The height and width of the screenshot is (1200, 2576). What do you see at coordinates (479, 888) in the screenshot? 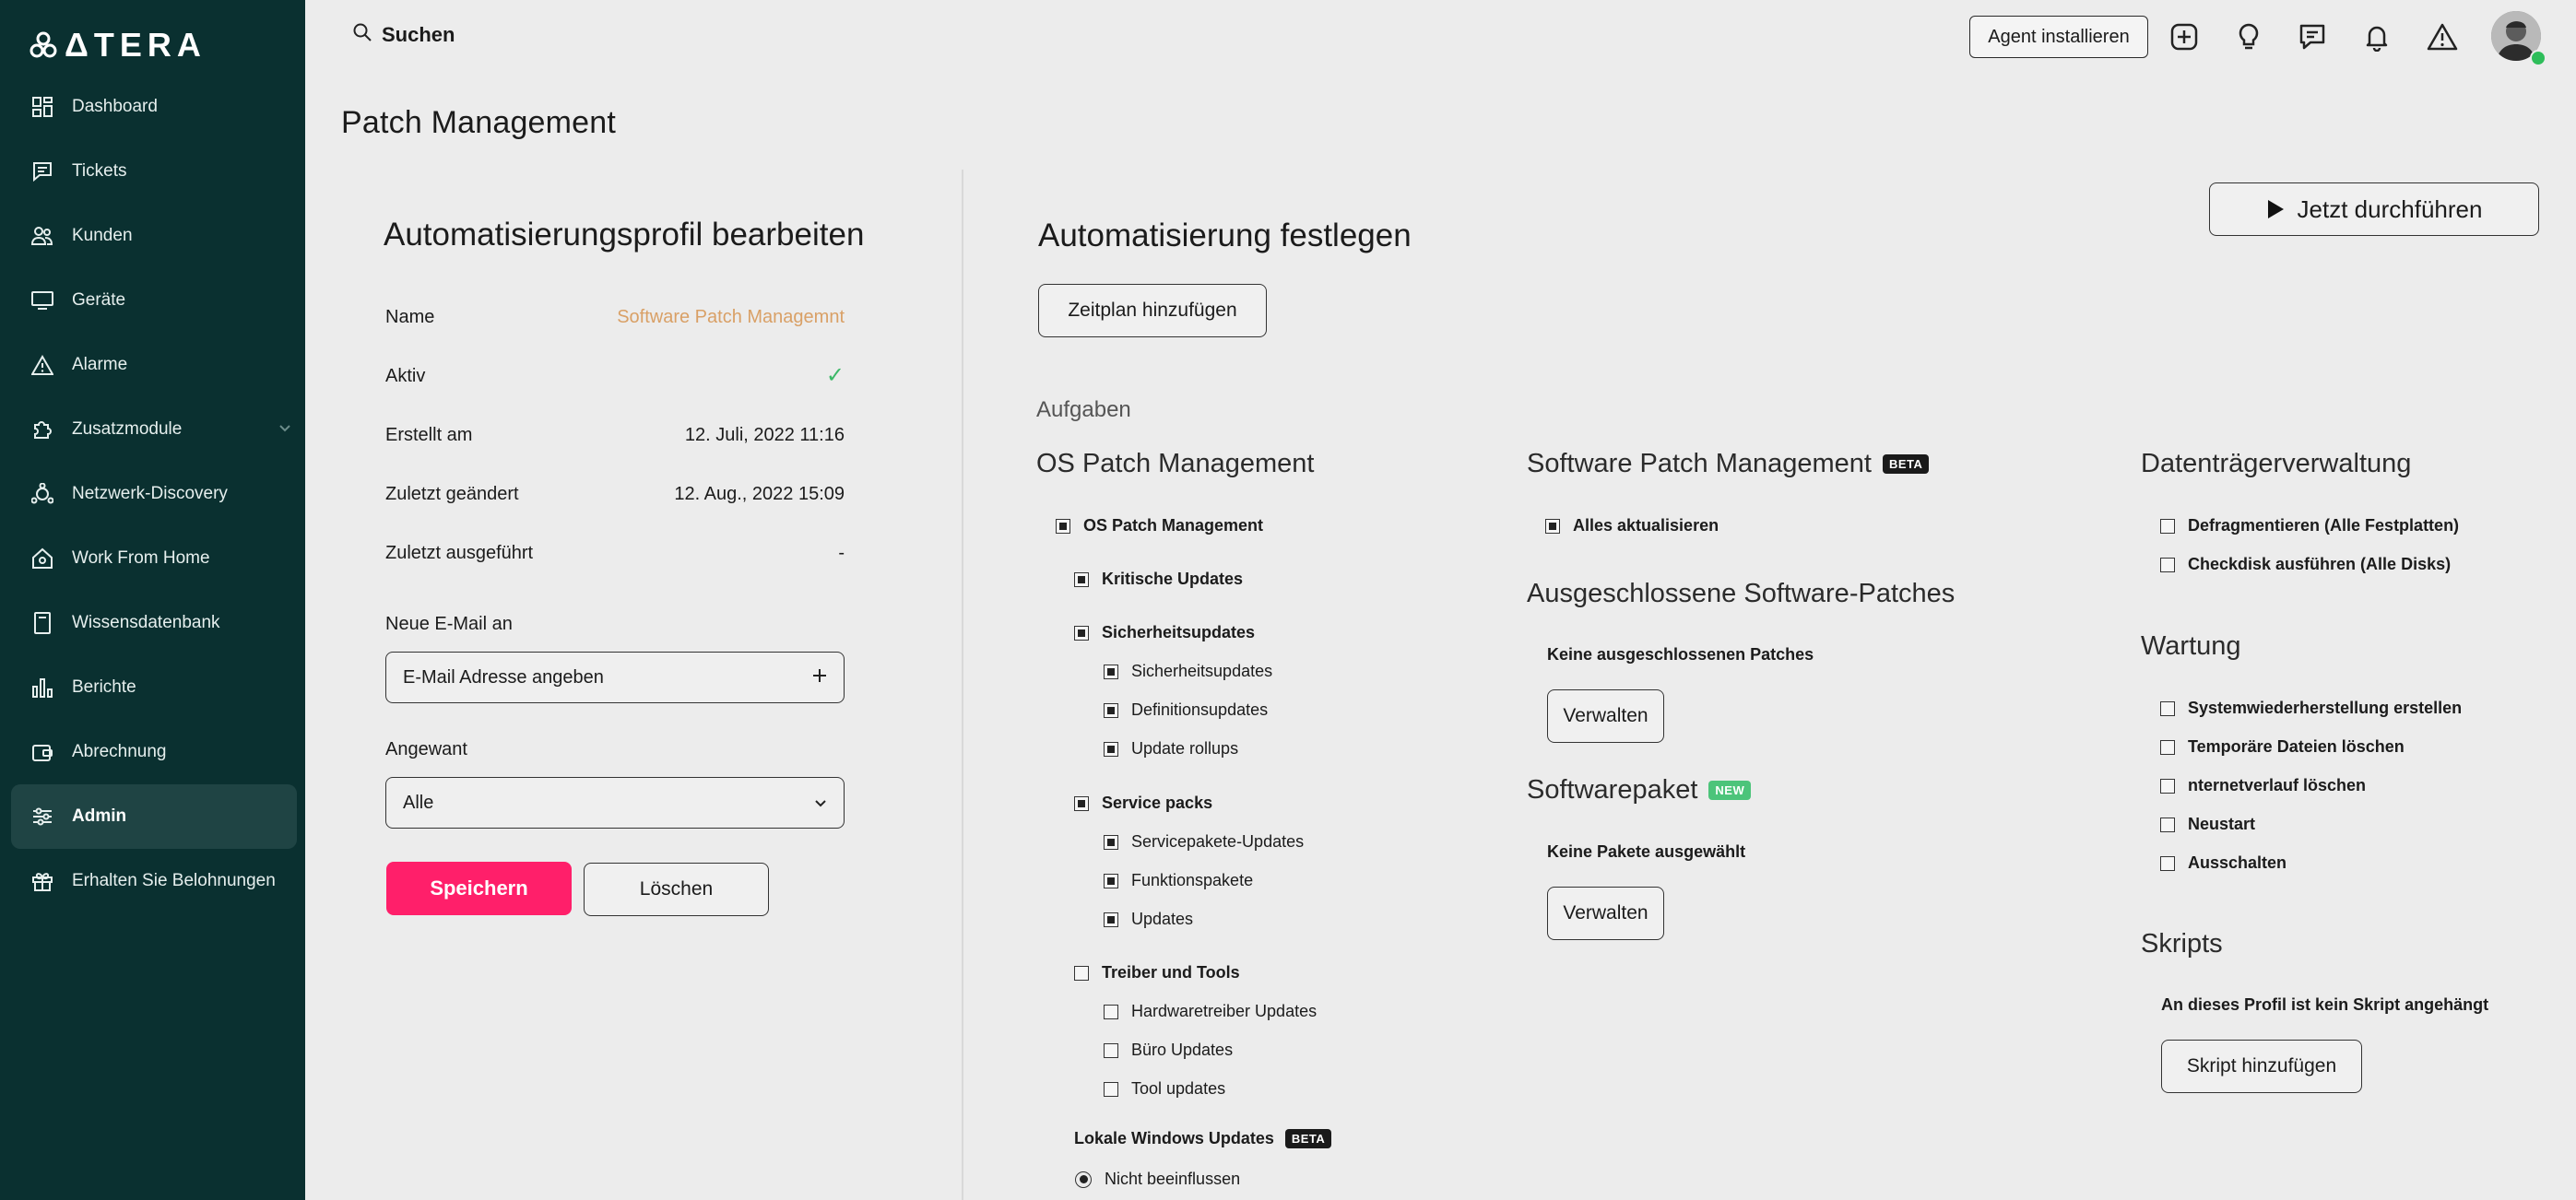
I see `save-button: Speichern` at bounding box center [479, 888].